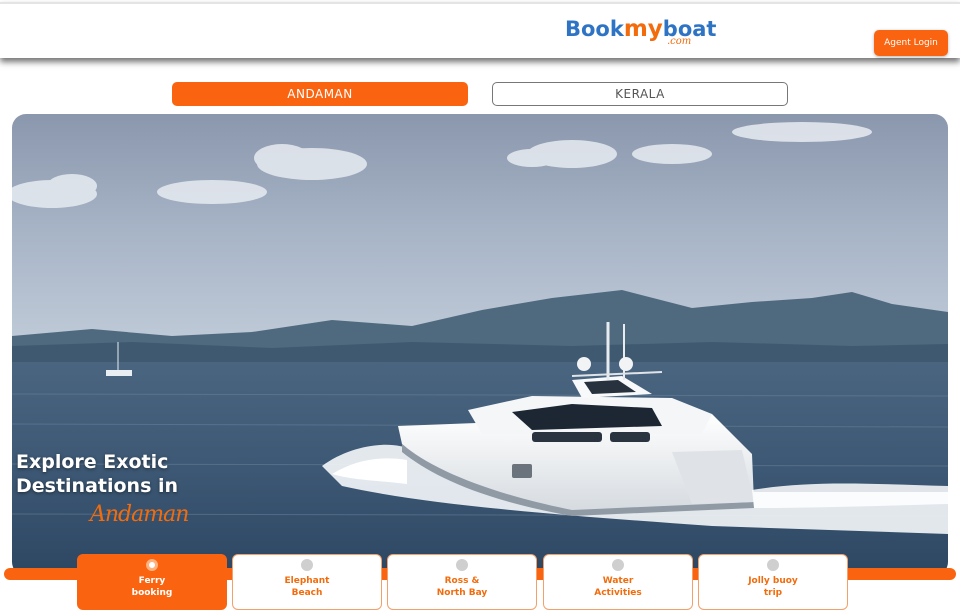 Image resolution: width=960 pixels, height=610 pixels. Describe the element at coordinates (679, 41) in the screenshot. I see `logo-dotcom: .com` at that location.